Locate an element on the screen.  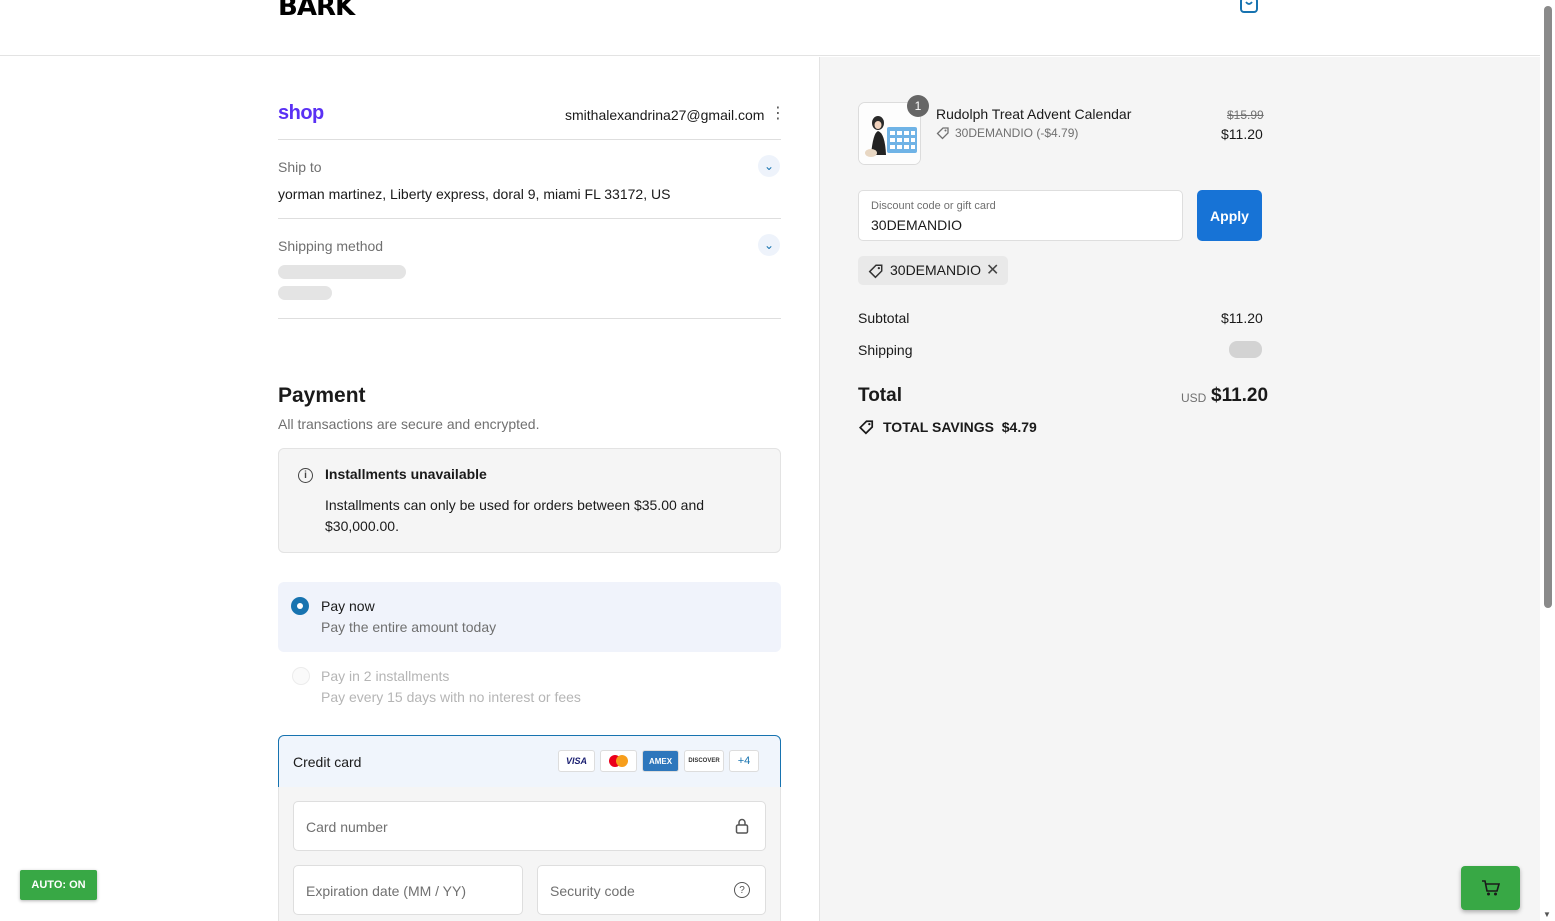
radio-selected is located at coordinates (300, 606).